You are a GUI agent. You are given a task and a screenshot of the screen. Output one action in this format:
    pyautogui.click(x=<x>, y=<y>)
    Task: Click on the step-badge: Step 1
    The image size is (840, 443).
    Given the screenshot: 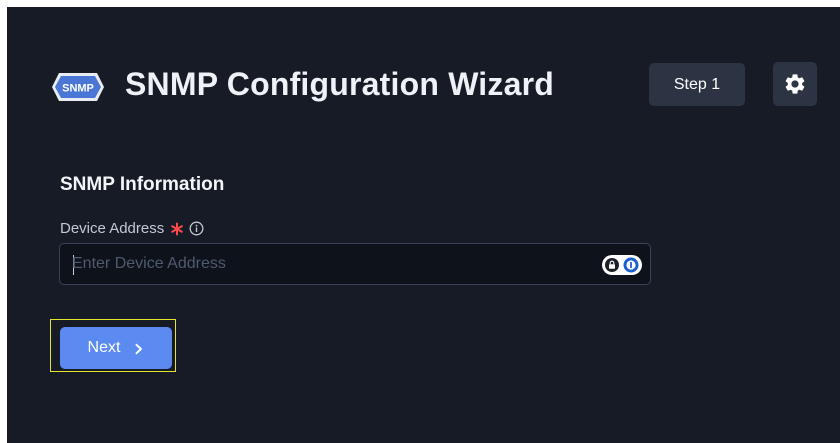 What is the action you would take?
    pyautogui.click(x=697, y=84)
    